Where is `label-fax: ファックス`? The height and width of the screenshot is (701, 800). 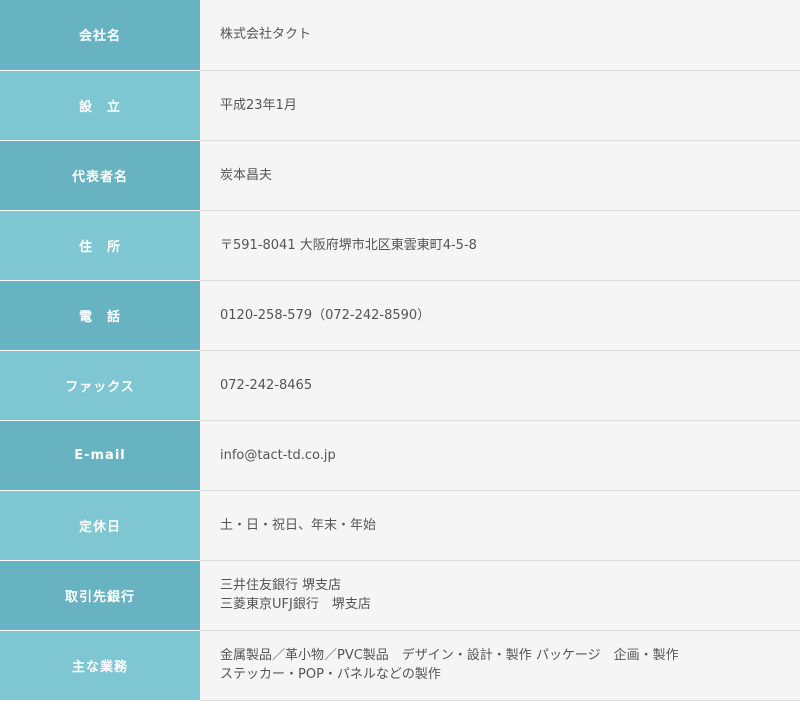 label-fax: ファックス is located at coordinates (100, 385).